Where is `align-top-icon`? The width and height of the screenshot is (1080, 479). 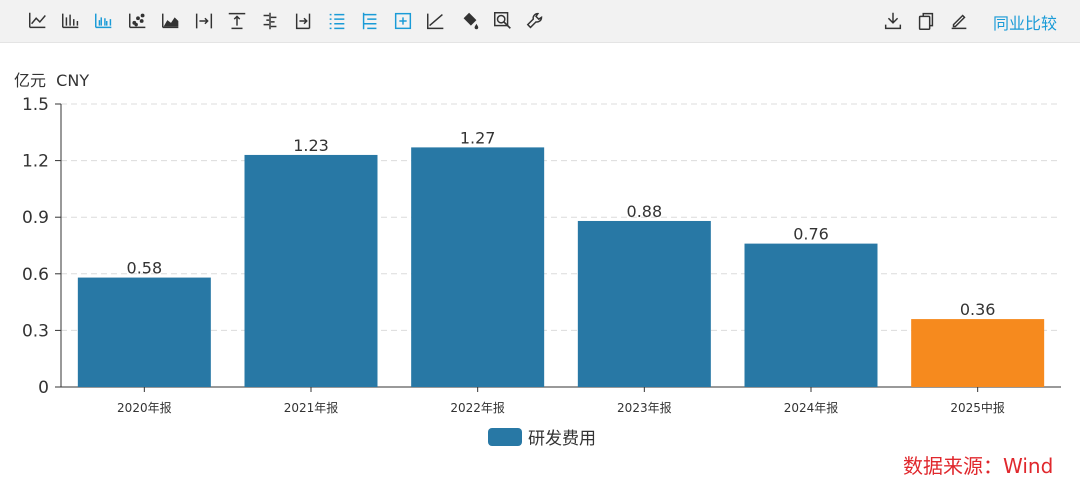 align-top-icon is located at coordinates (237, 21).